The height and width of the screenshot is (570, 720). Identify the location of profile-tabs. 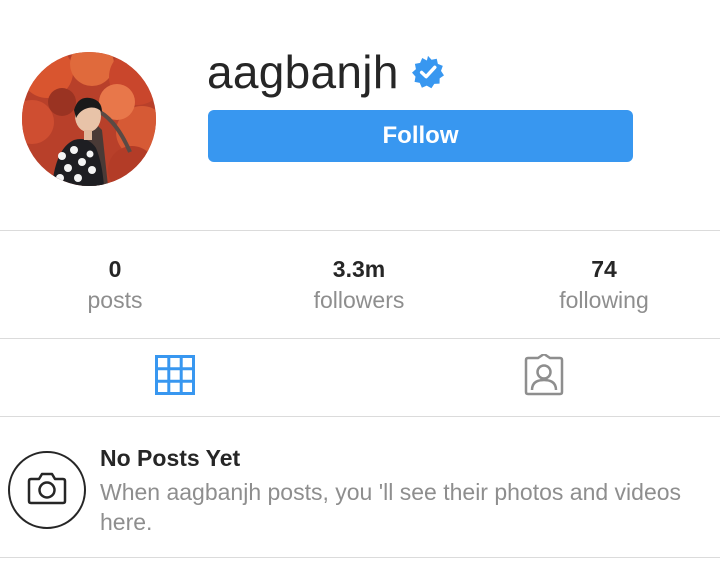
(360, 377).